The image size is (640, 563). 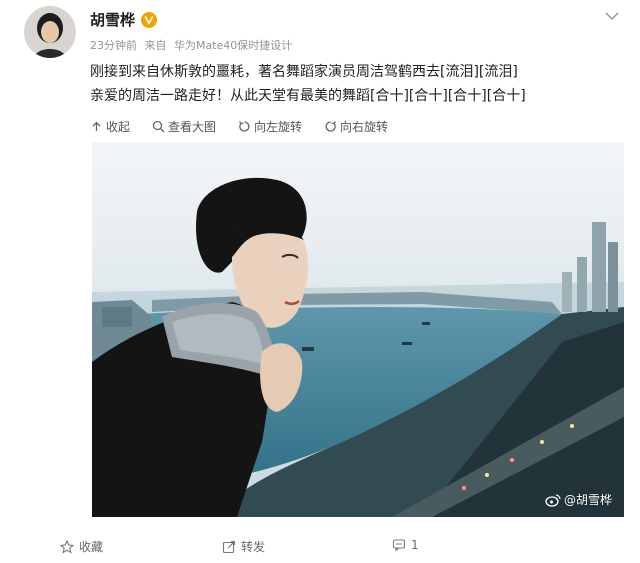 What do you see at coordinates (155, 45) in the screenshot?
I see `source-prefix: 来自` at bounding box center [155, 45].